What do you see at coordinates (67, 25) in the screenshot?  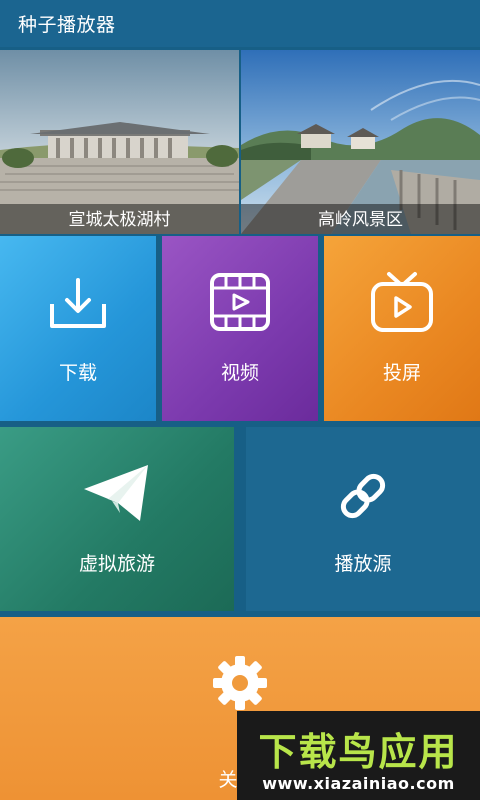 I see `app-title: 种子播放器` at bounding box center [67, 25].